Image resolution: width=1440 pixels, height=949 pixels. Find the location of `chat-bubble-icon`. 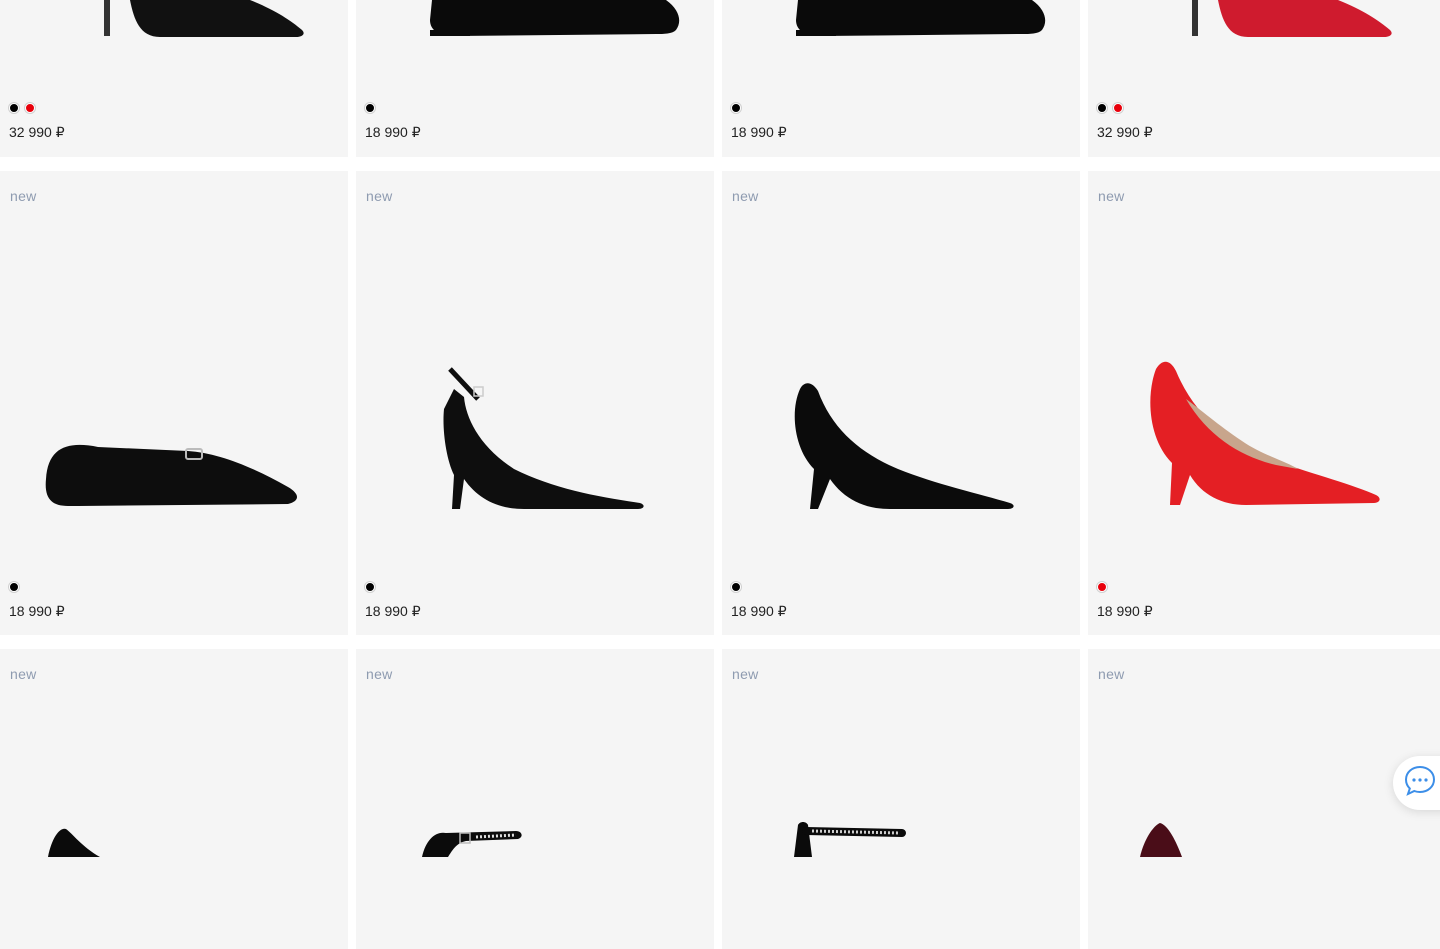

chat-bubble-icon is located at coordinates (1420, 783).